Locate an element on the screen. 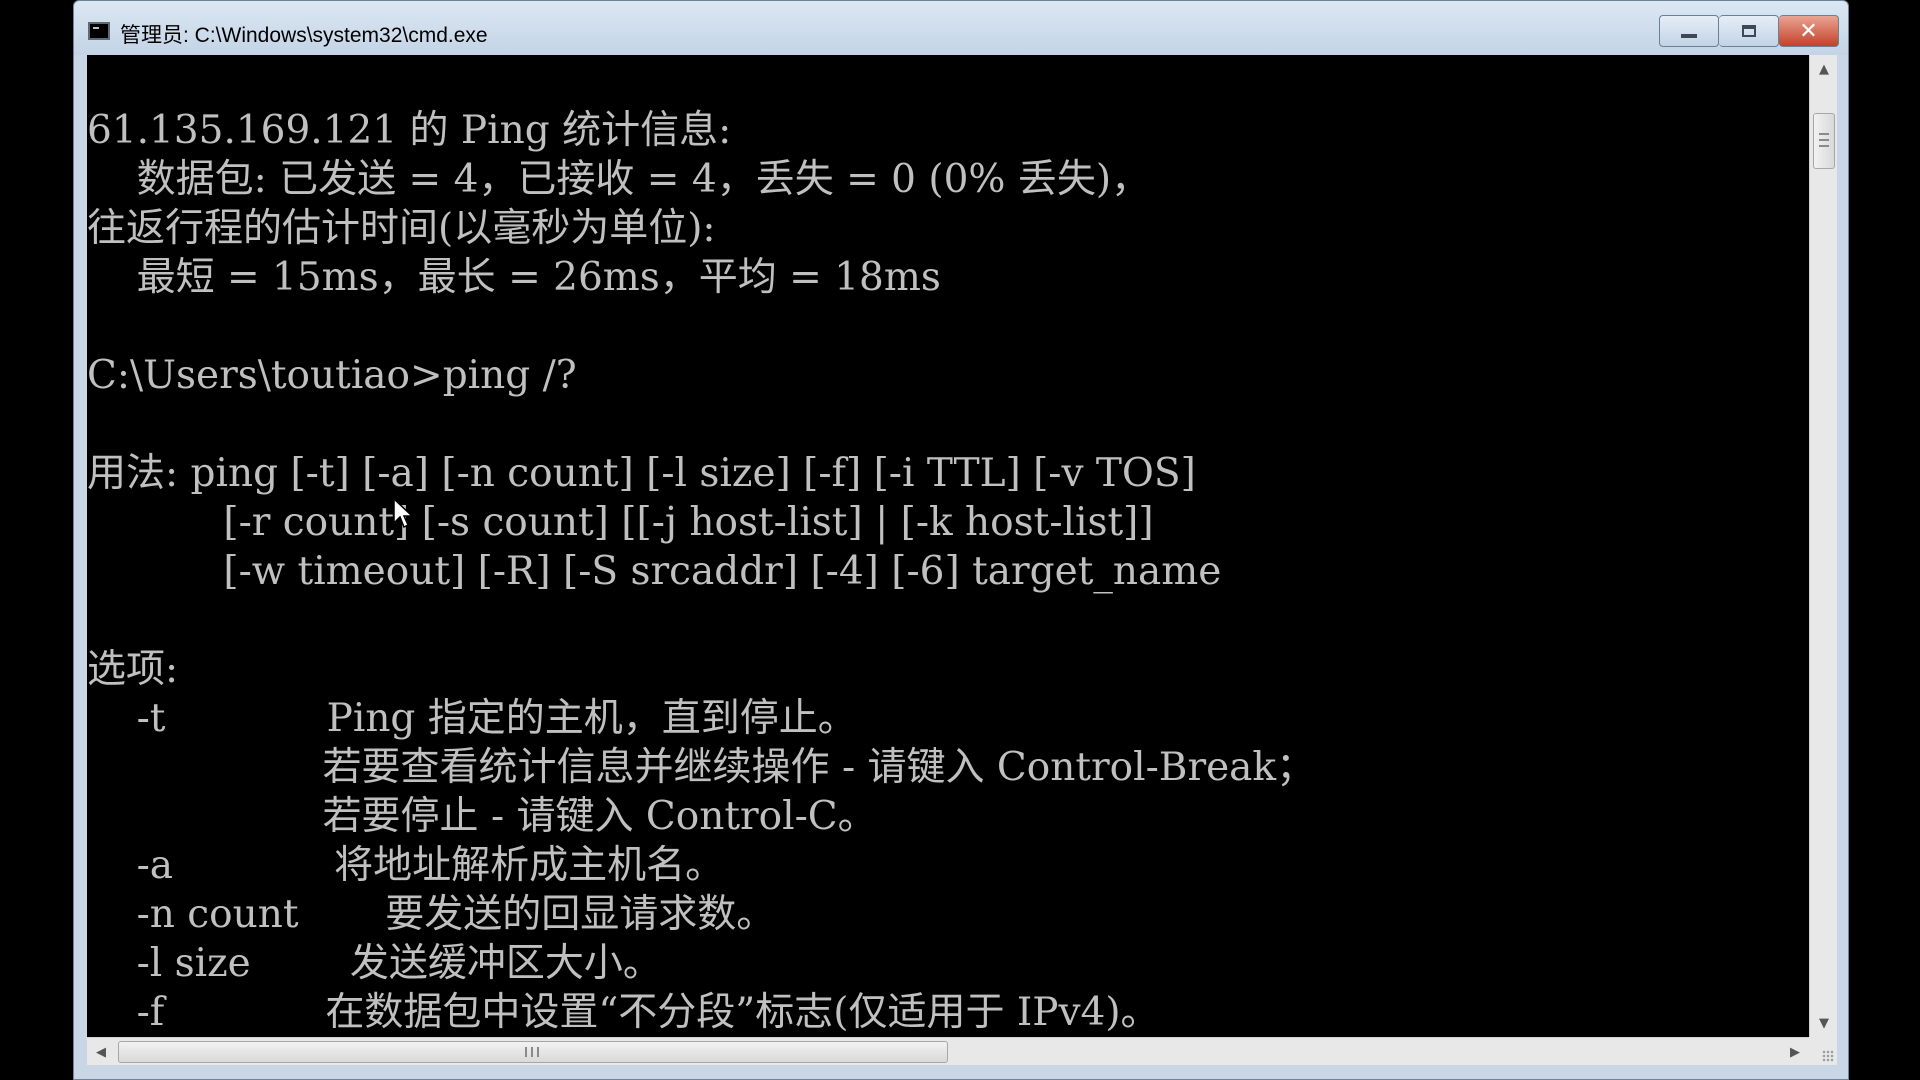  console-line: -f 在数据包中设置“不分段”标志(仅适用于 IPv4)。 is located at coordinates (623, 1012).